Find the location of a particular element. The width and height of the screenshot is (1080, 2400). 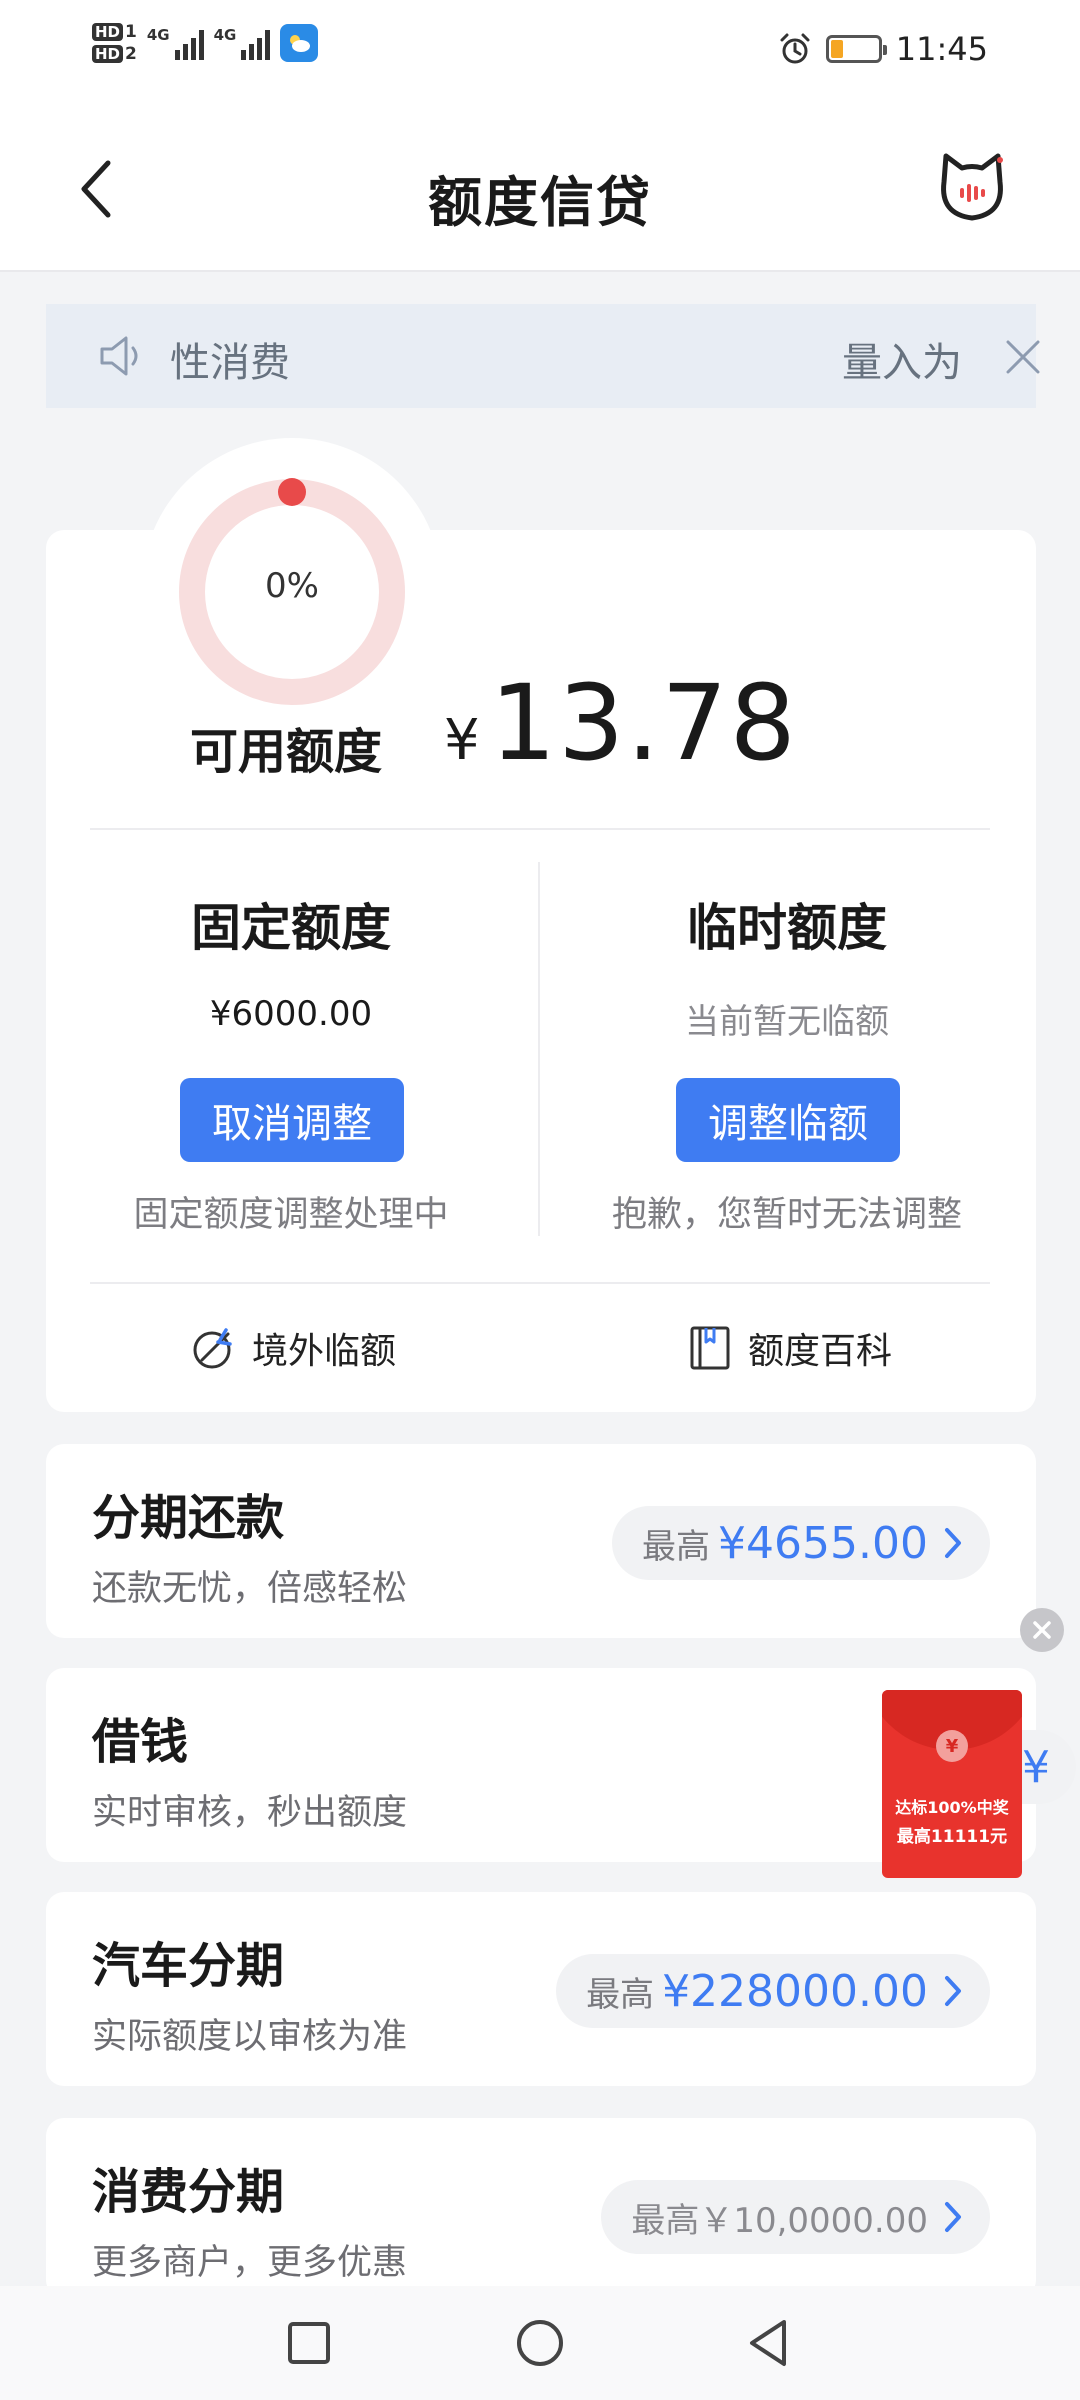

product-limit-pill: 最高 ¥228000.00 is located at coordinates (773, 1991).